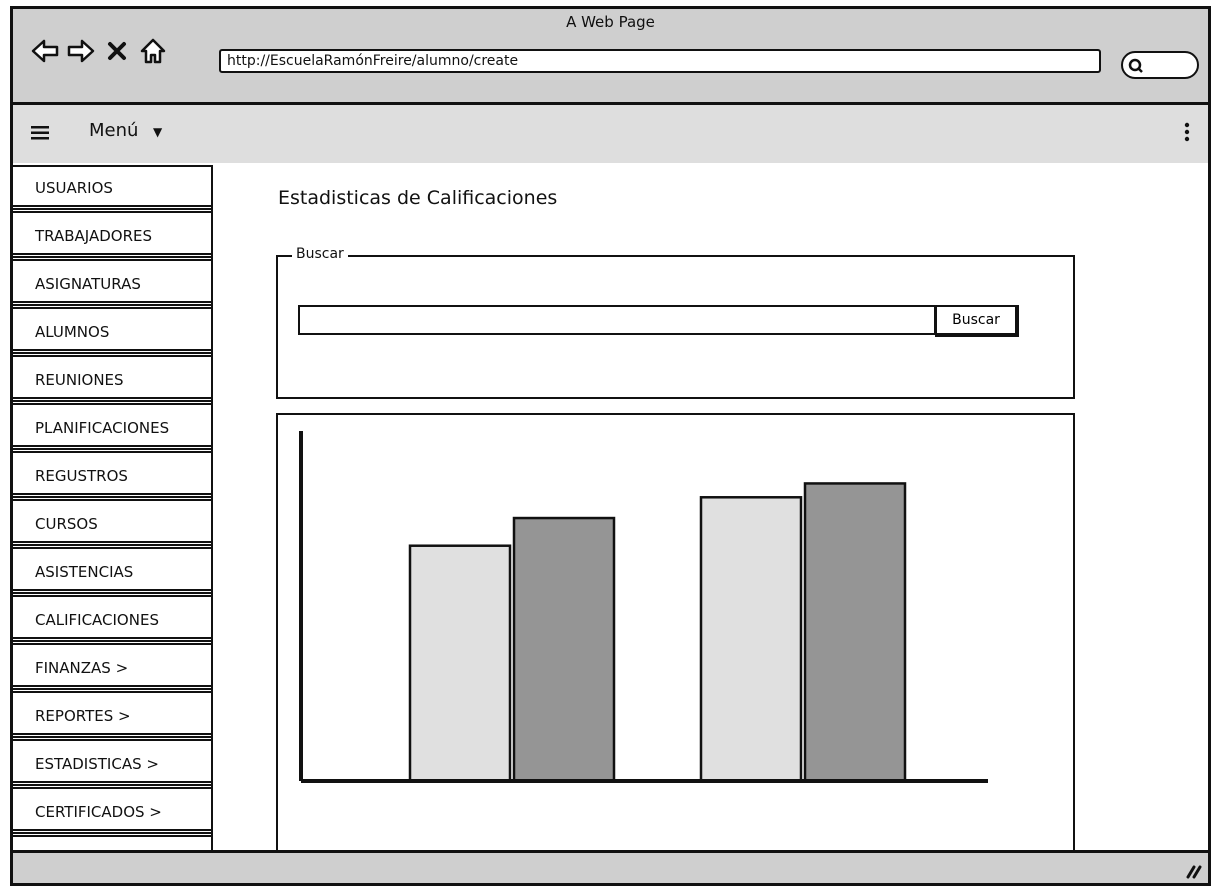  Describe the element at coordinates (617, 320) in the screenshot. I see `search-input` at that location.